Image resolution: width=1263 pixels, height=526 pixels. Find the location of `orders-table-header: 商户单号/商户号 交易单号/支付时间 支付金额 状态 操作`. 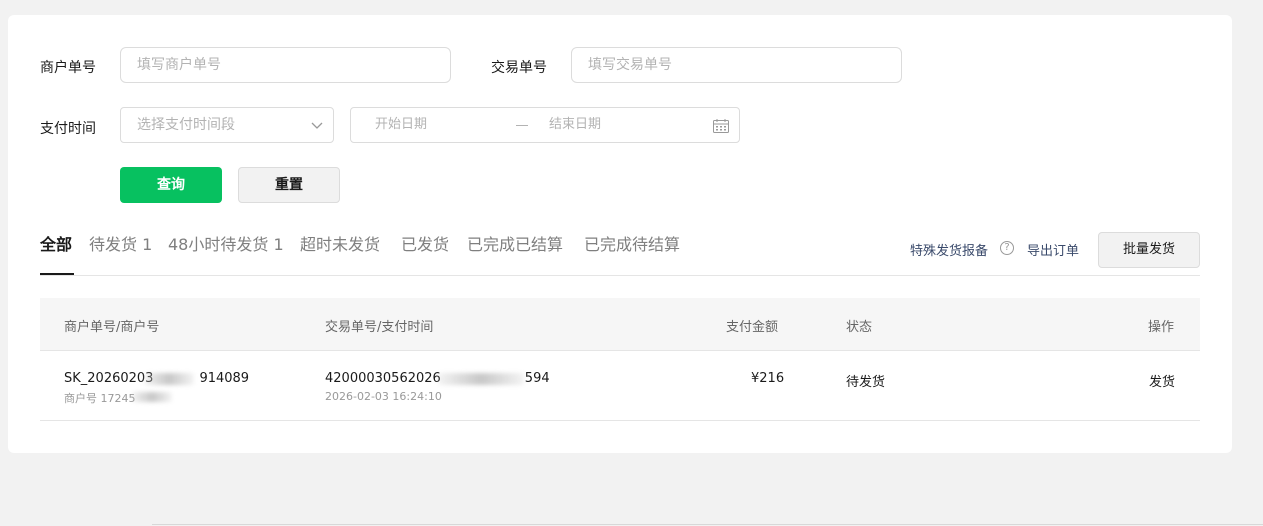

orders-table-header: 商户单号/商户号 交易单号/支付时间 支付金额 状态 操作 is located at coordinates (620, 324).